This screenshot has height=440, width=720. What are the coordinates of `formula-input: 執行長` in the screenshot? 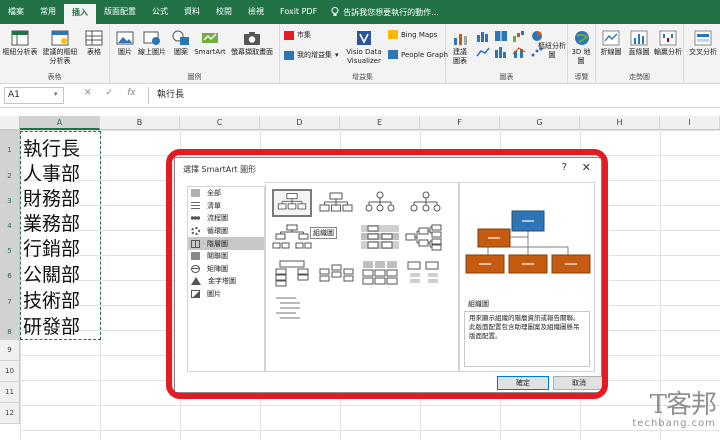 It's located at (432, 95).